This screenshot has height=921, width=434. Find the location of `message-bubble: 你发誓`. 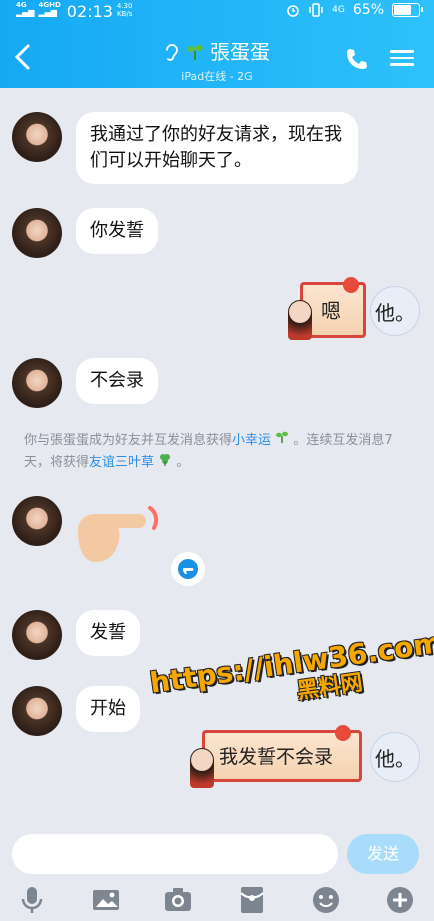

message-bubble: 你发誓 is located at coordinates (117, 231).